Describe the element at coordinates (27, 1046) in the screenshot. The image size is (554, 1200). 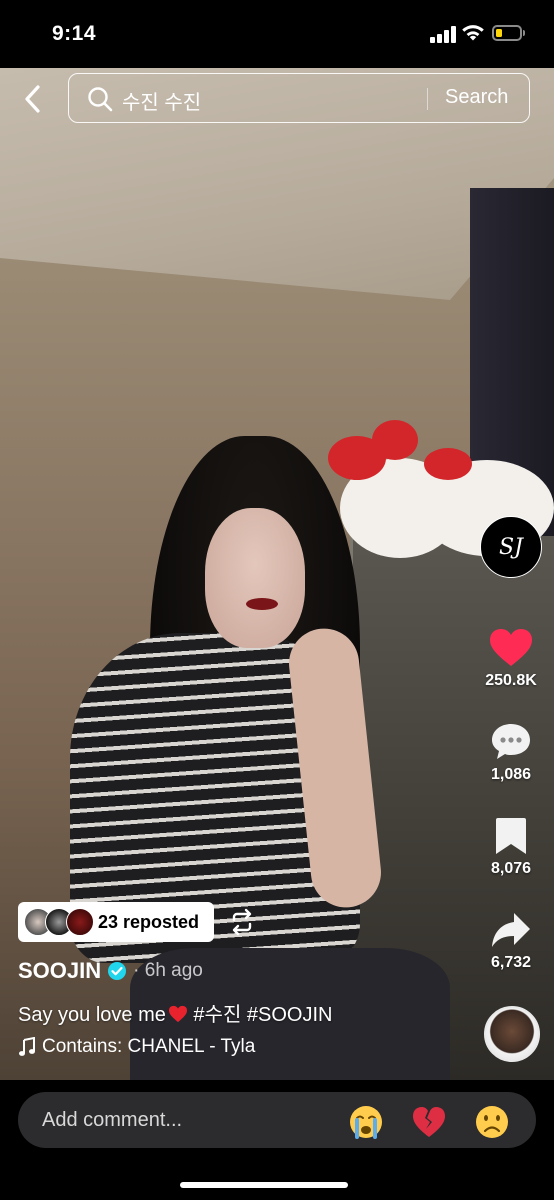
I see `music-note-icon` at that location.